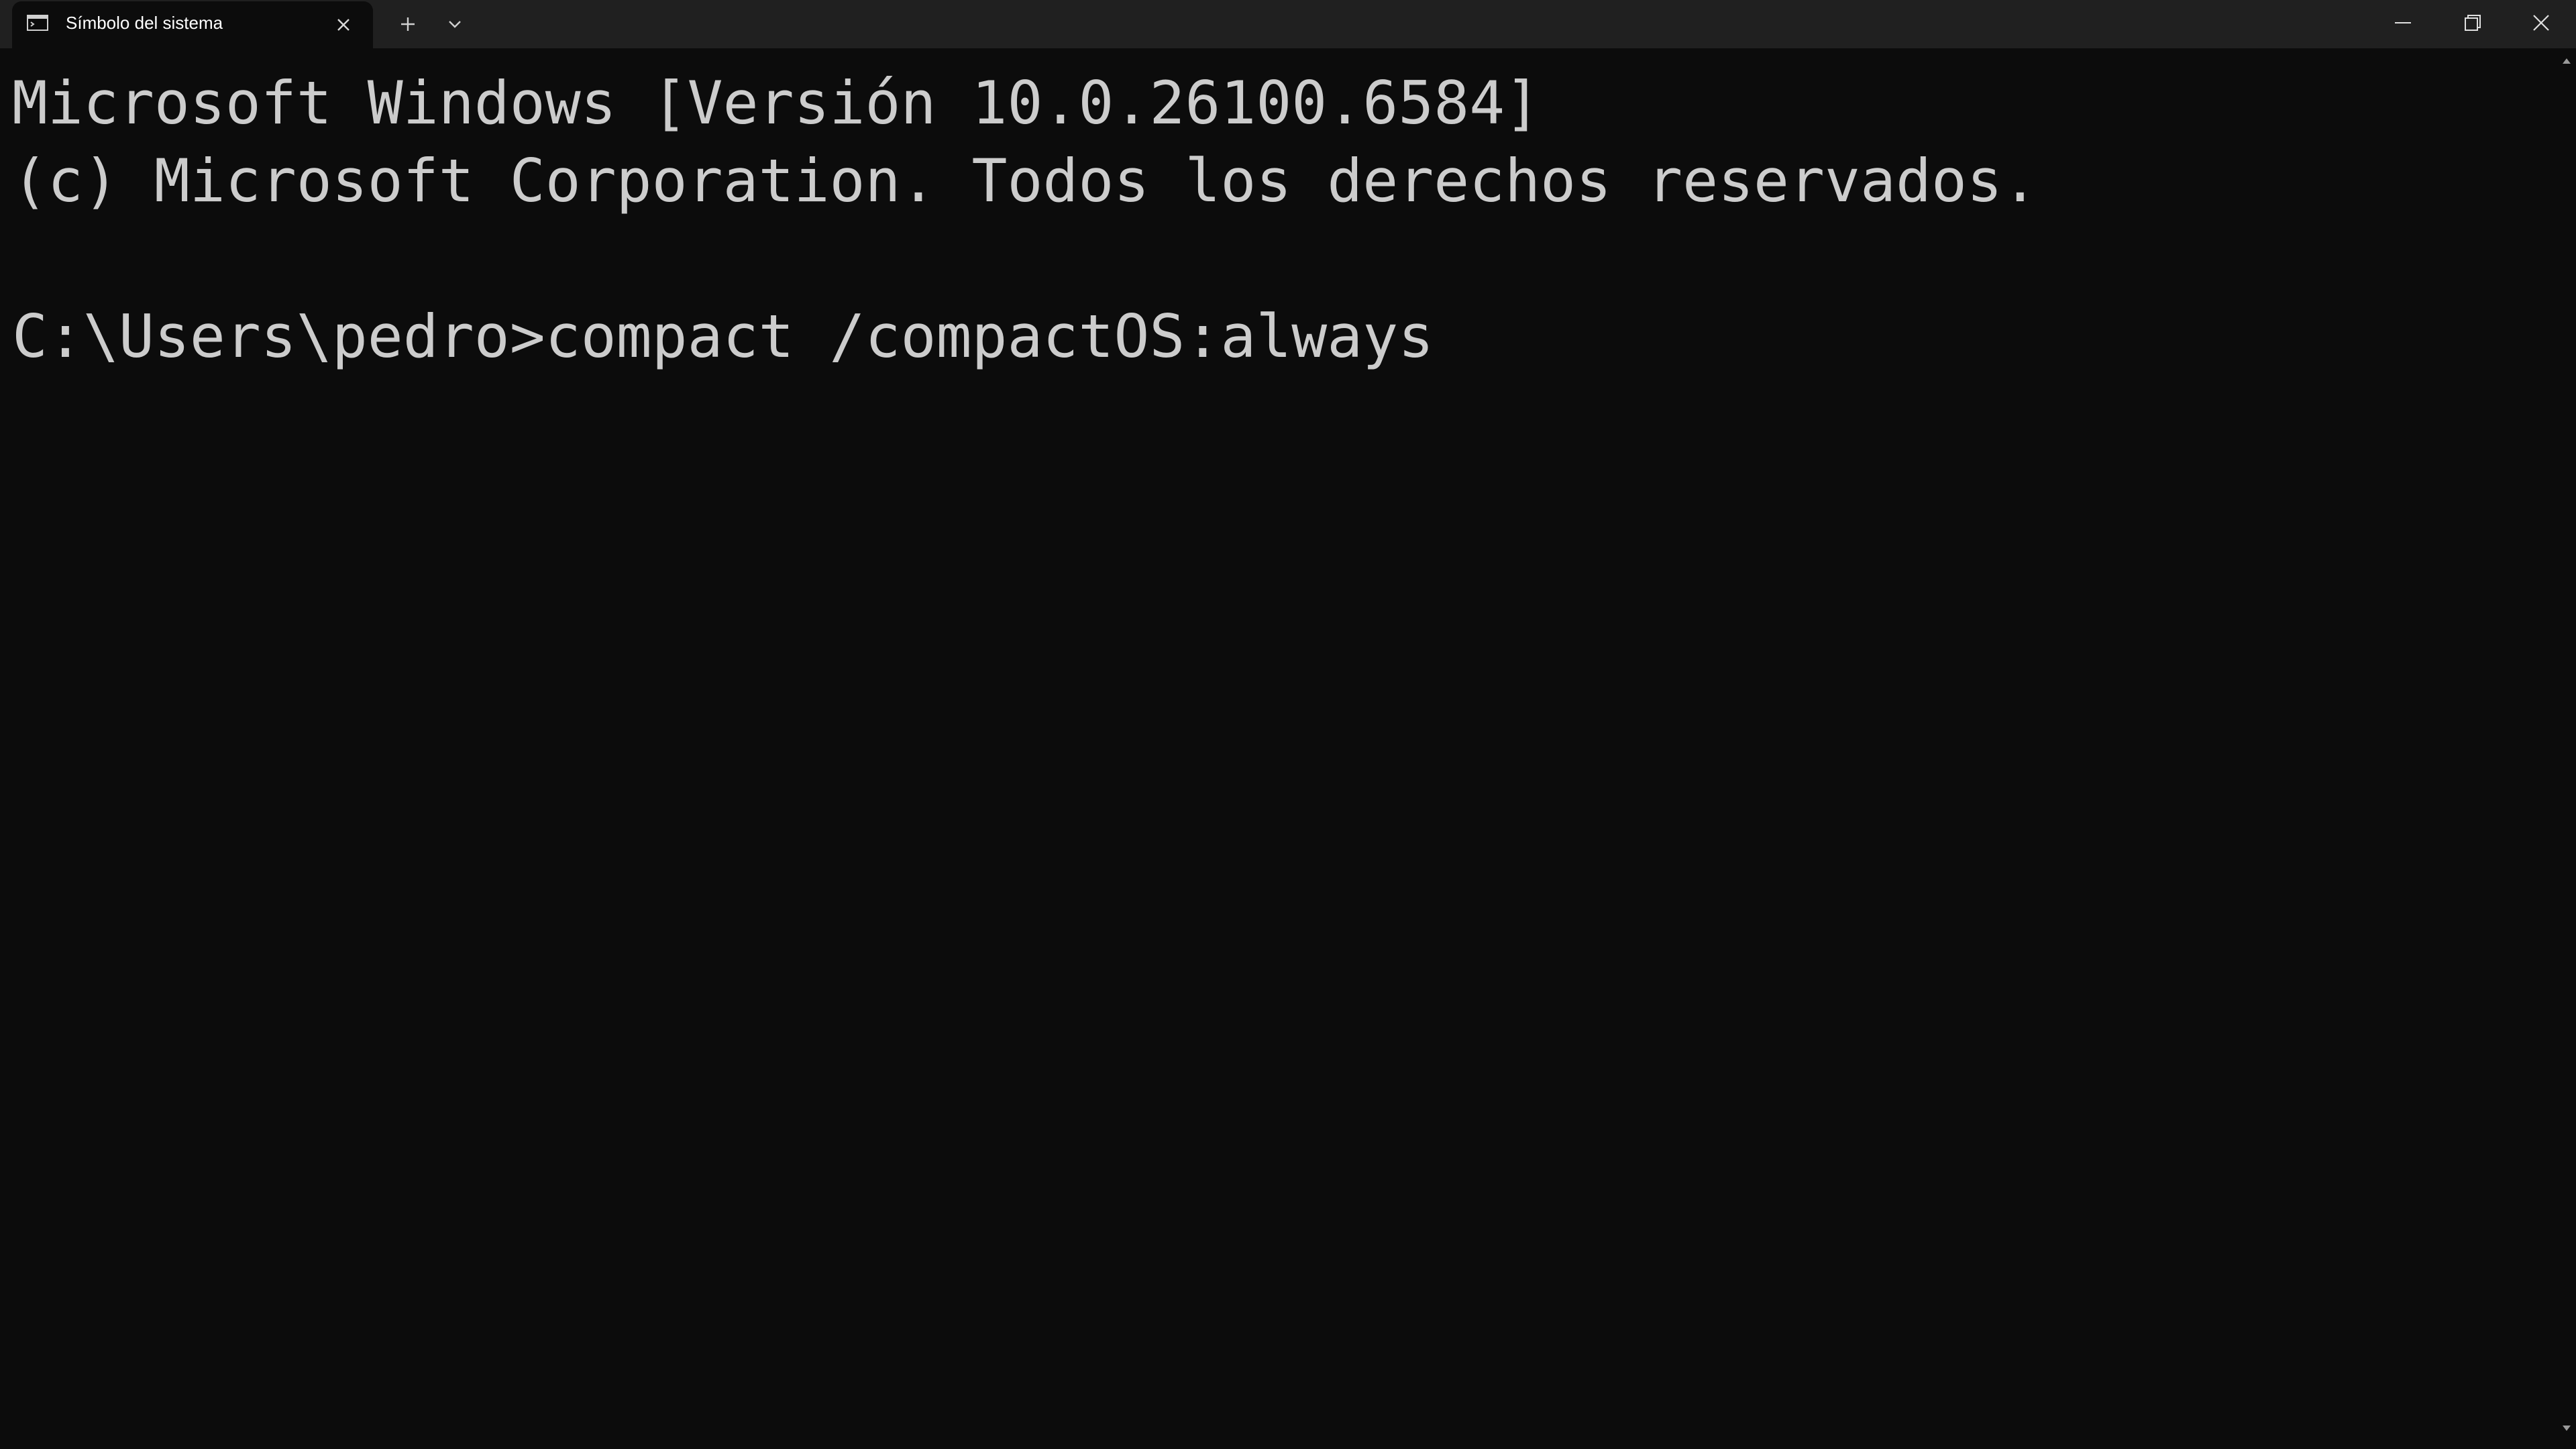 This screenshot has height=1449, width=2576. Describe the element at coordinates (2566, 1430) in the screenshot. I see `scroll-down-arrow-icon` at that location.